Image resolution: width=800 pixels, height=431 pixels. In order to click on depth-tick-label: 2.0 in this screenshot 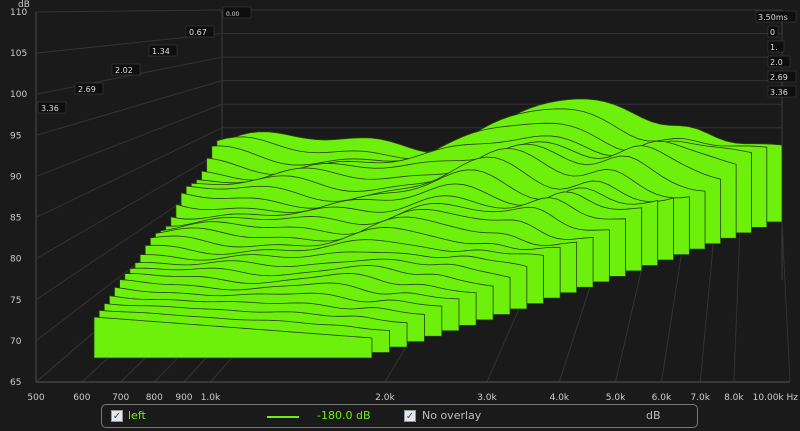, I will do `click(776, 62)`.